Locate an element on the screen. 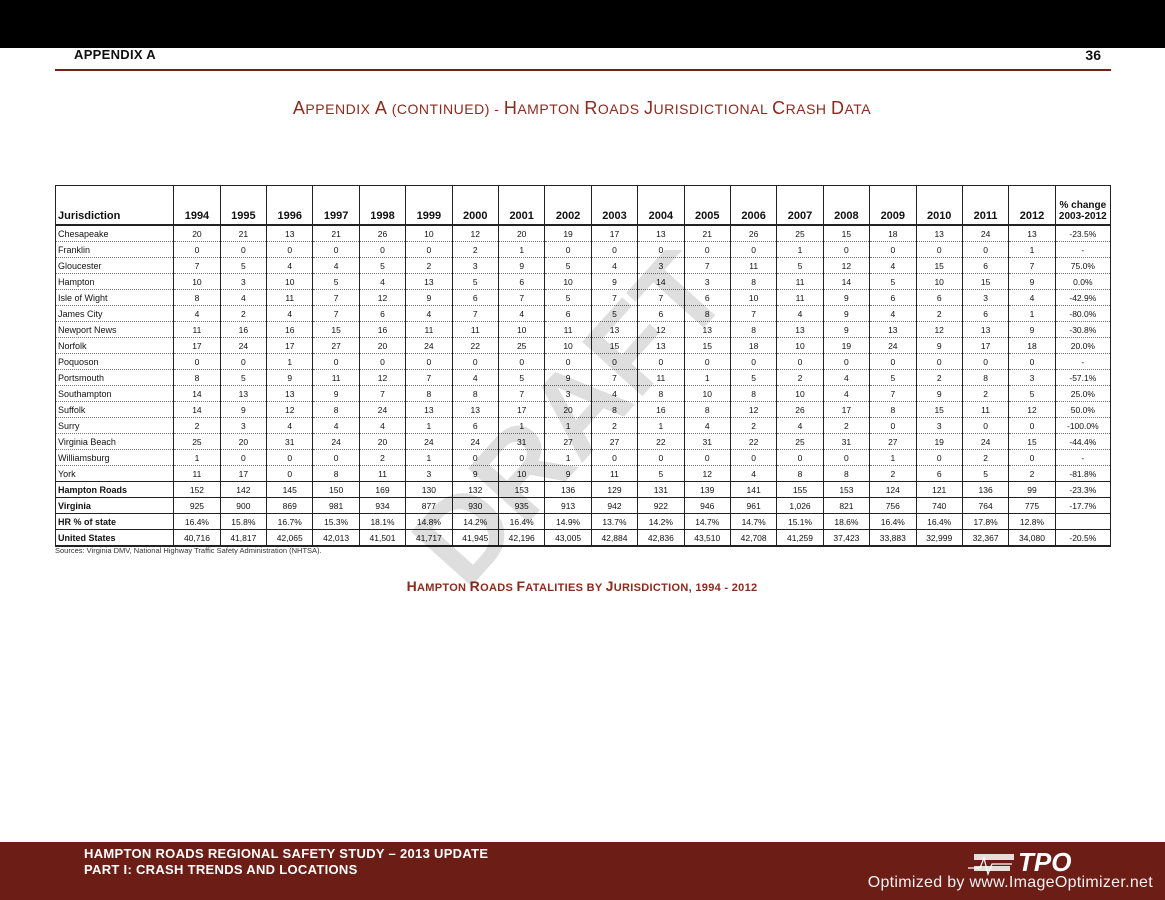  value-cell: 14.2% is located at coordinates (475, 521).